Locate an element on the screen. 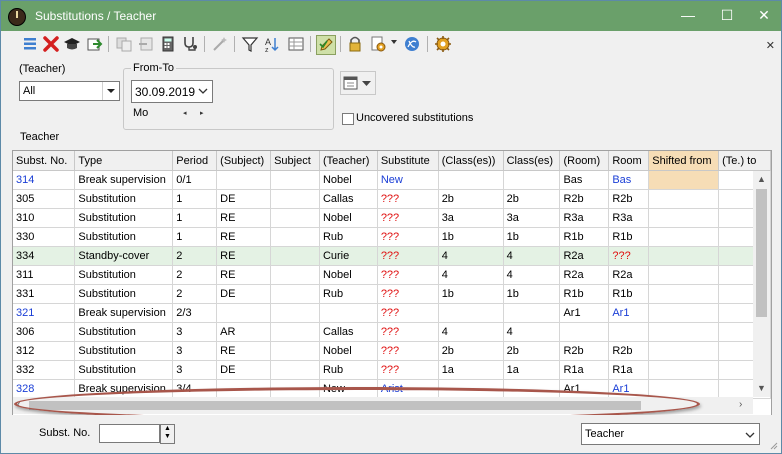 Image resolution: width=782 pixels, height=454 pixels. col-room-orig: (Room) is located at coordinates (584, 161).